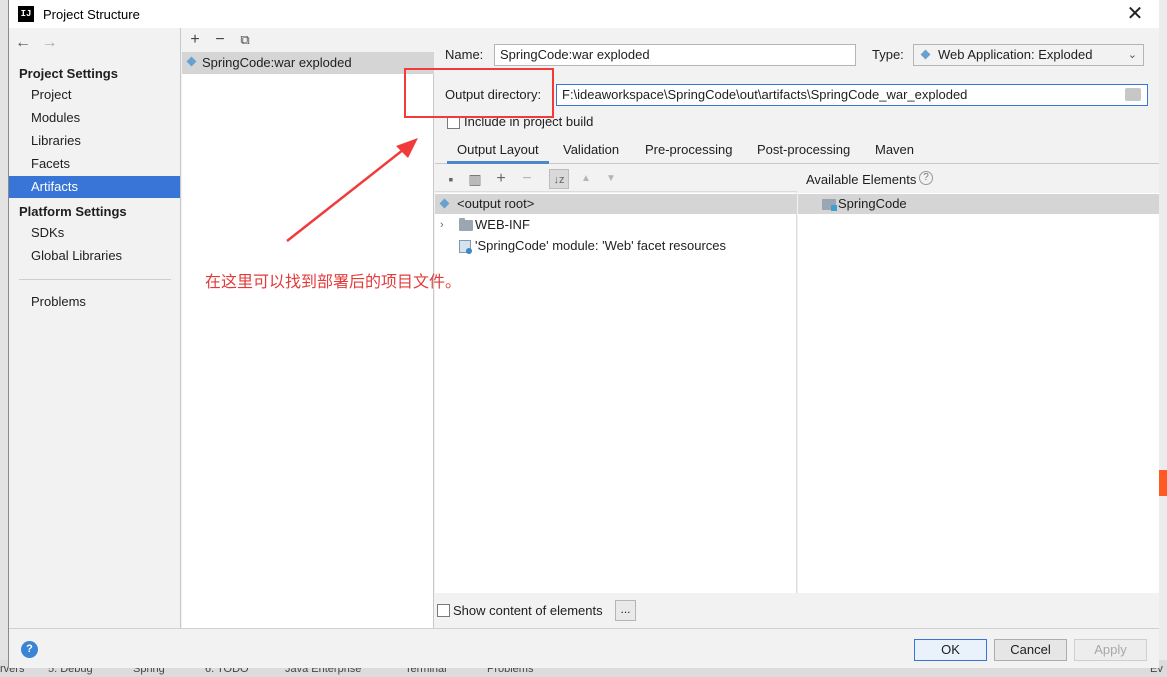 The width and height of the screenshot is (1167, 677). What do you see at coordinates (94, 95) in the screenshot?
I see `sidebar-item-project: Project` at bounding box center [94, 95].